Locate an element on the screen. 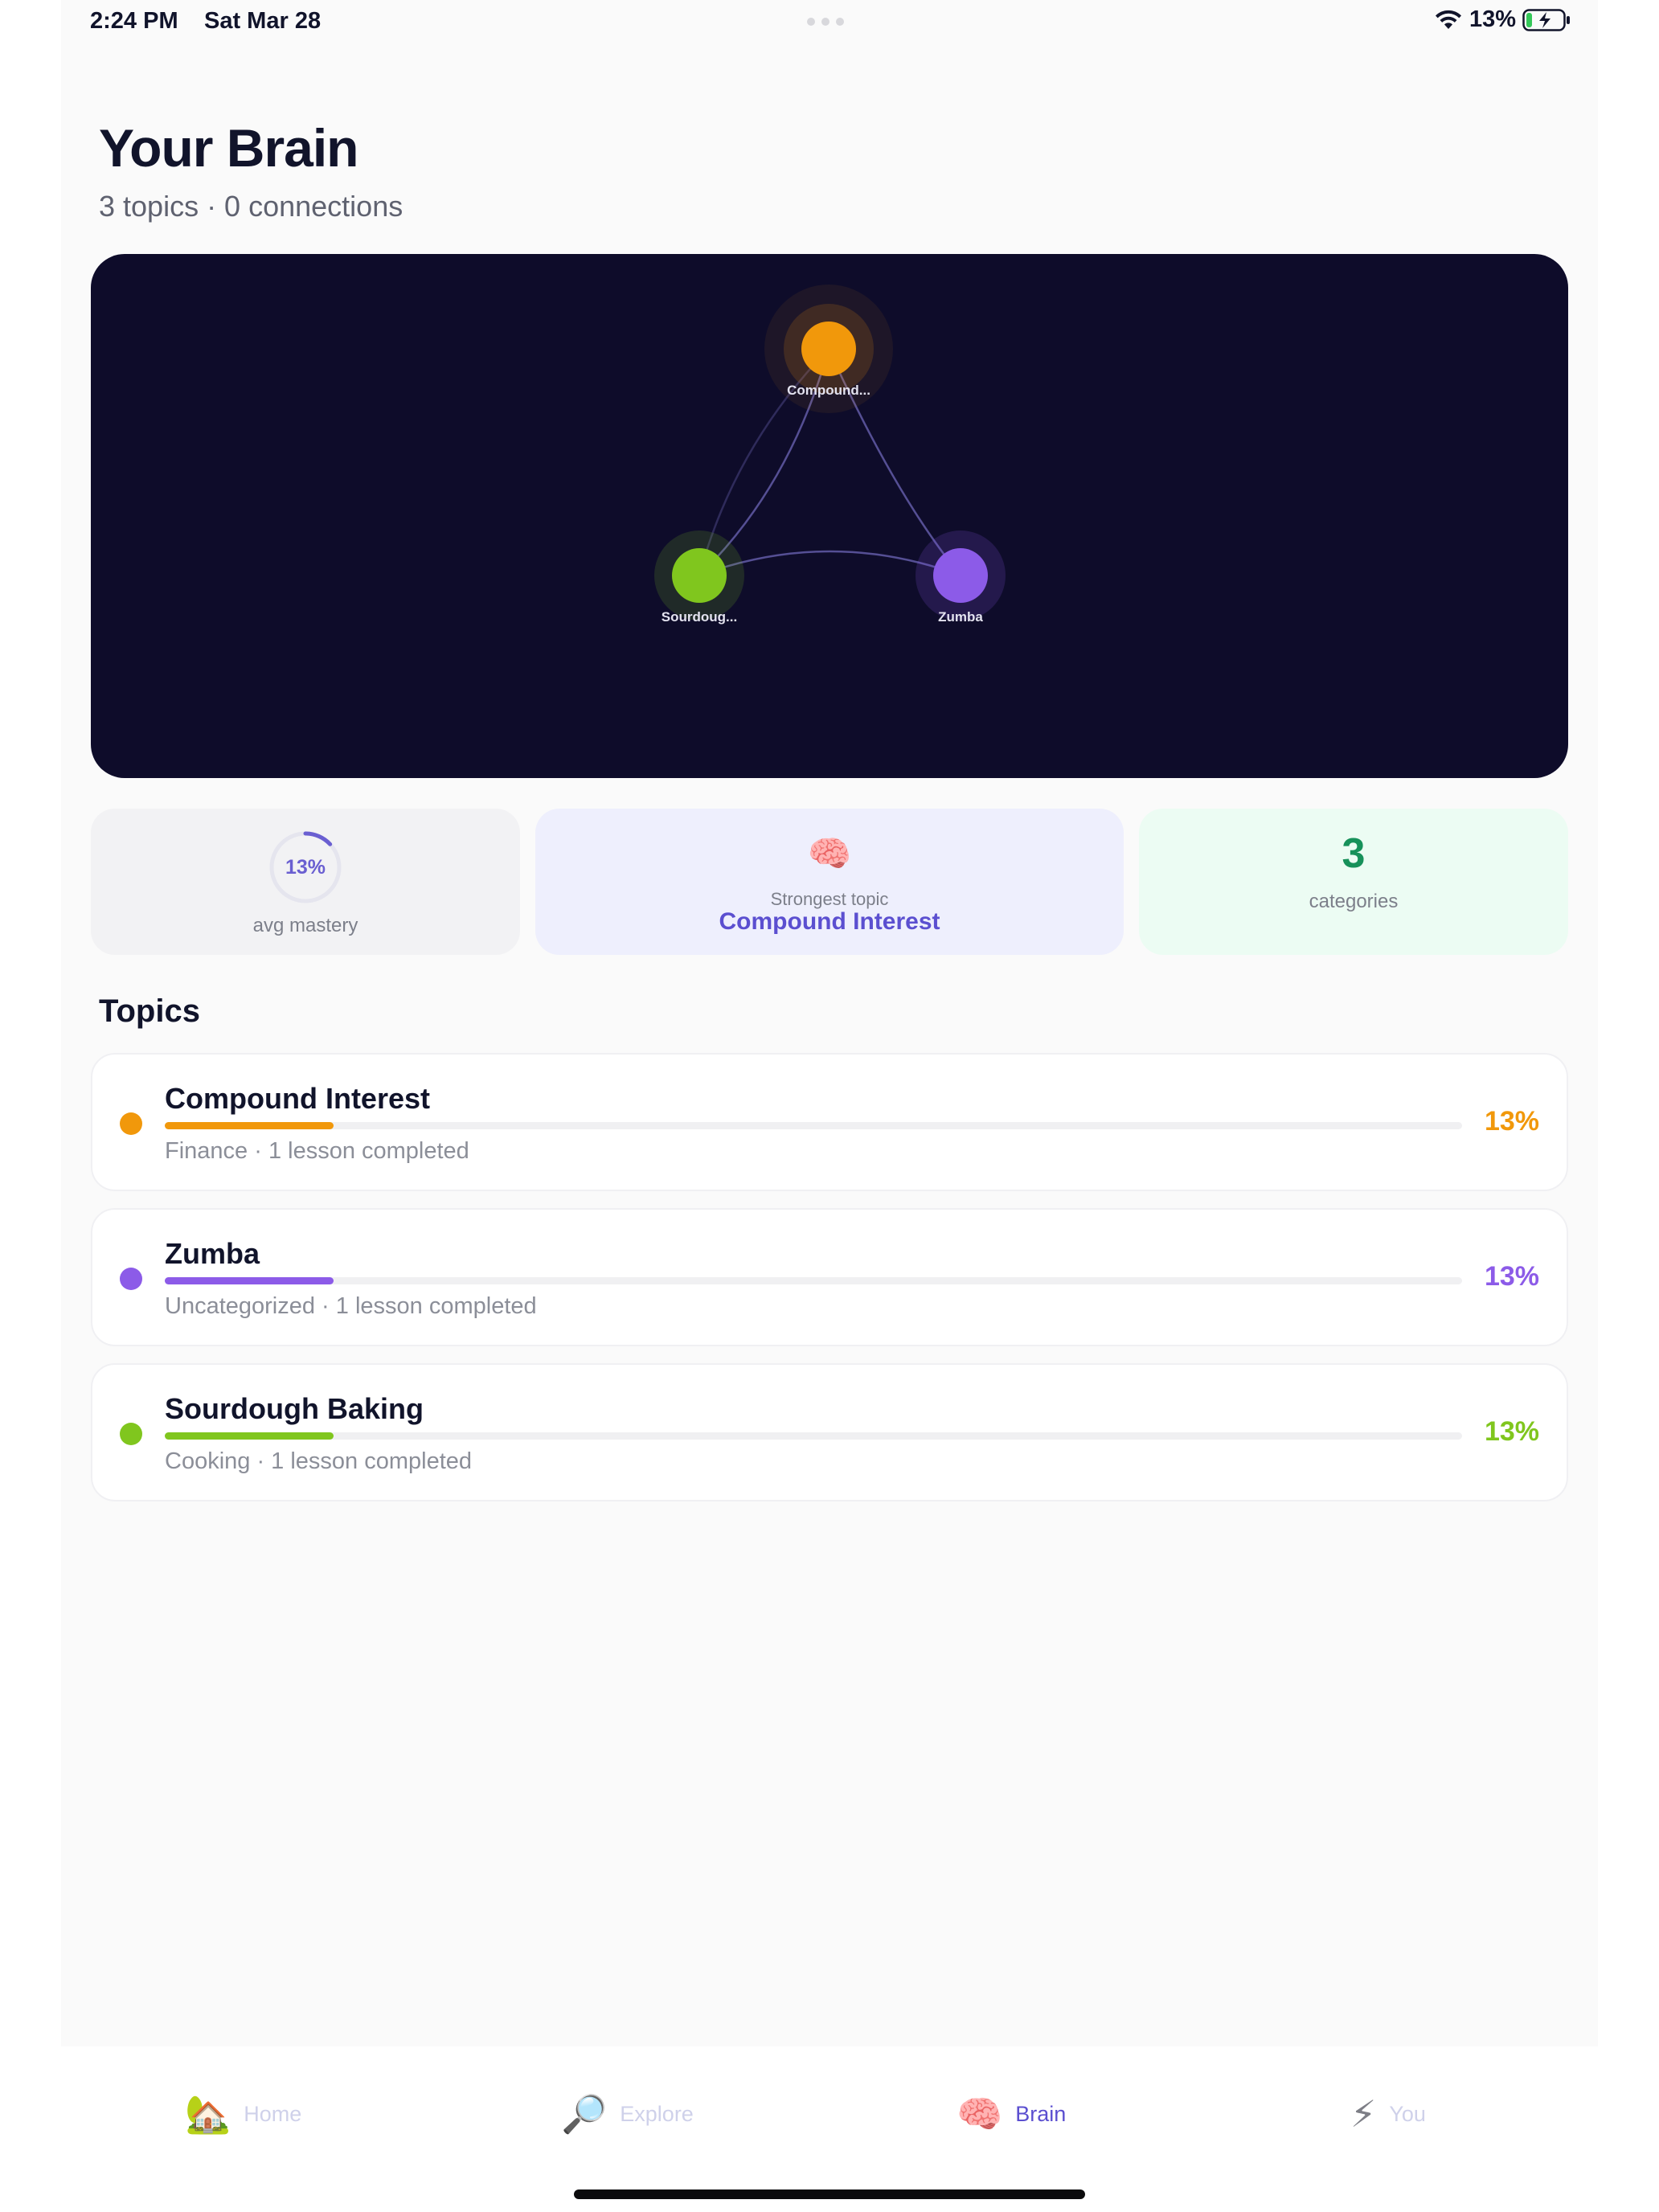 The image size is (1659, 2212). tab-label: Home is located at coordinates (273, 2113).